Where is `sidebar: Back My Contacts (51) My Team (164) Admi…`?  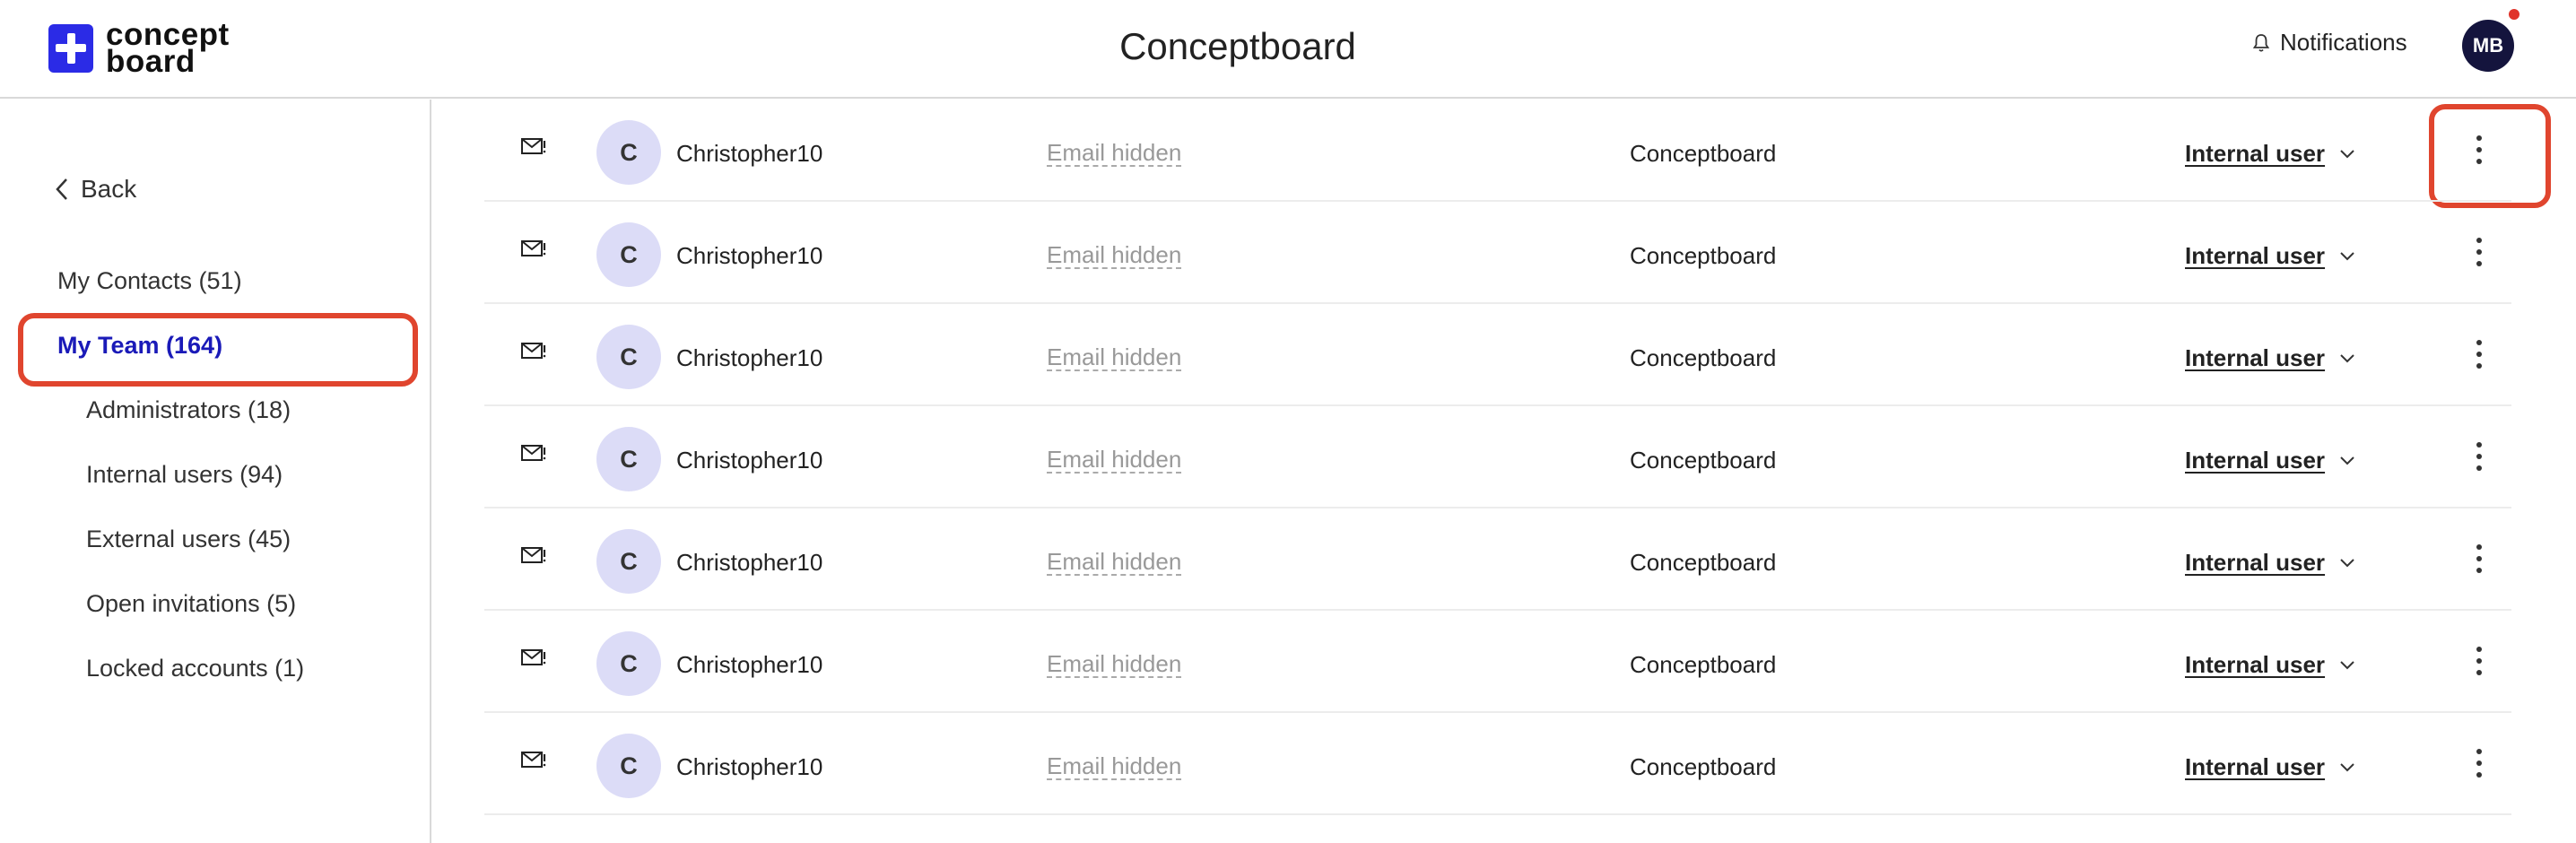
sidebar: Back My Contacts (51) My Team (164) Admi… is located at coordinates (215, 471).